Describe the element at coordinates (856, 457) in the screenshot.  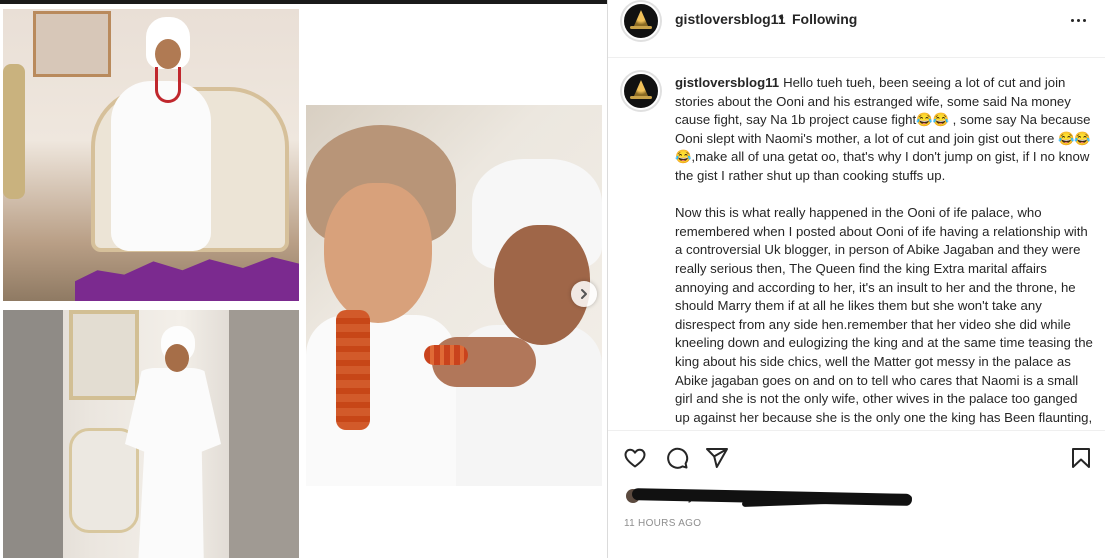
I see `action-bar` at that location.